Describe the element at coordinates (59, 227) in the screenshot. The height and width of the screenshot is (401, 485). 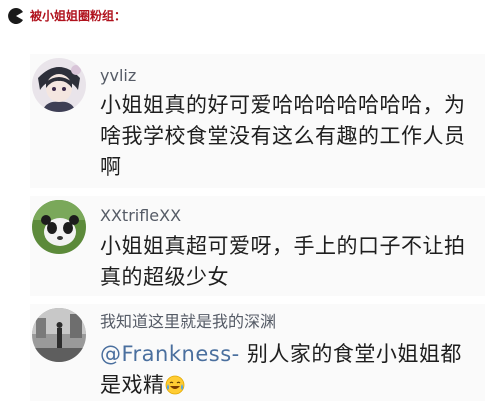
I see `panda-cat-avatar` at that location.